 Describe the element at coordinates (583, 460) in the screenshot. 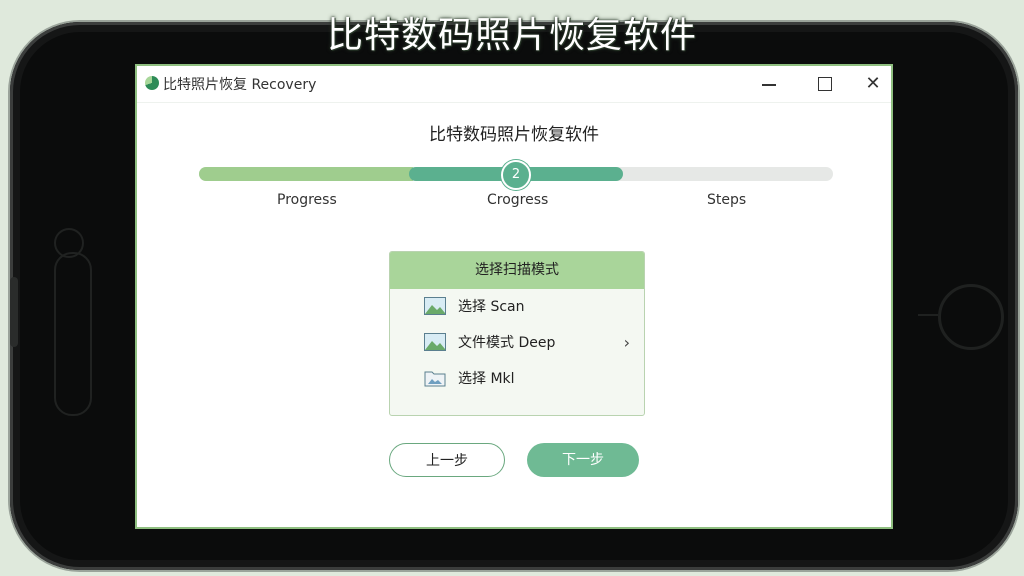

I see `next-step-button: 下一步` at that location.